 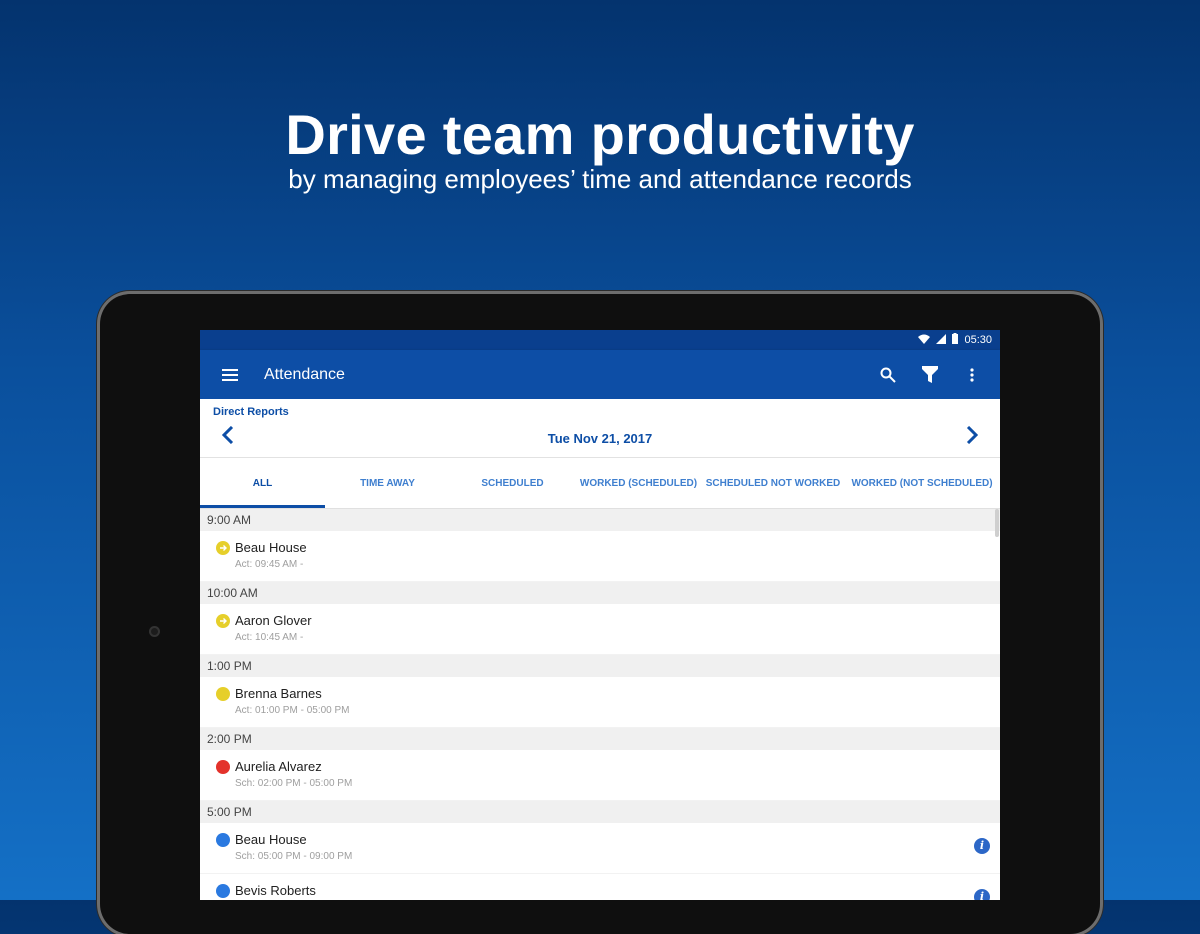 I want to click on list-item: Brenna Barnes Act: 01:00 PM - 05:00 PM, so click(x=600, y=702).